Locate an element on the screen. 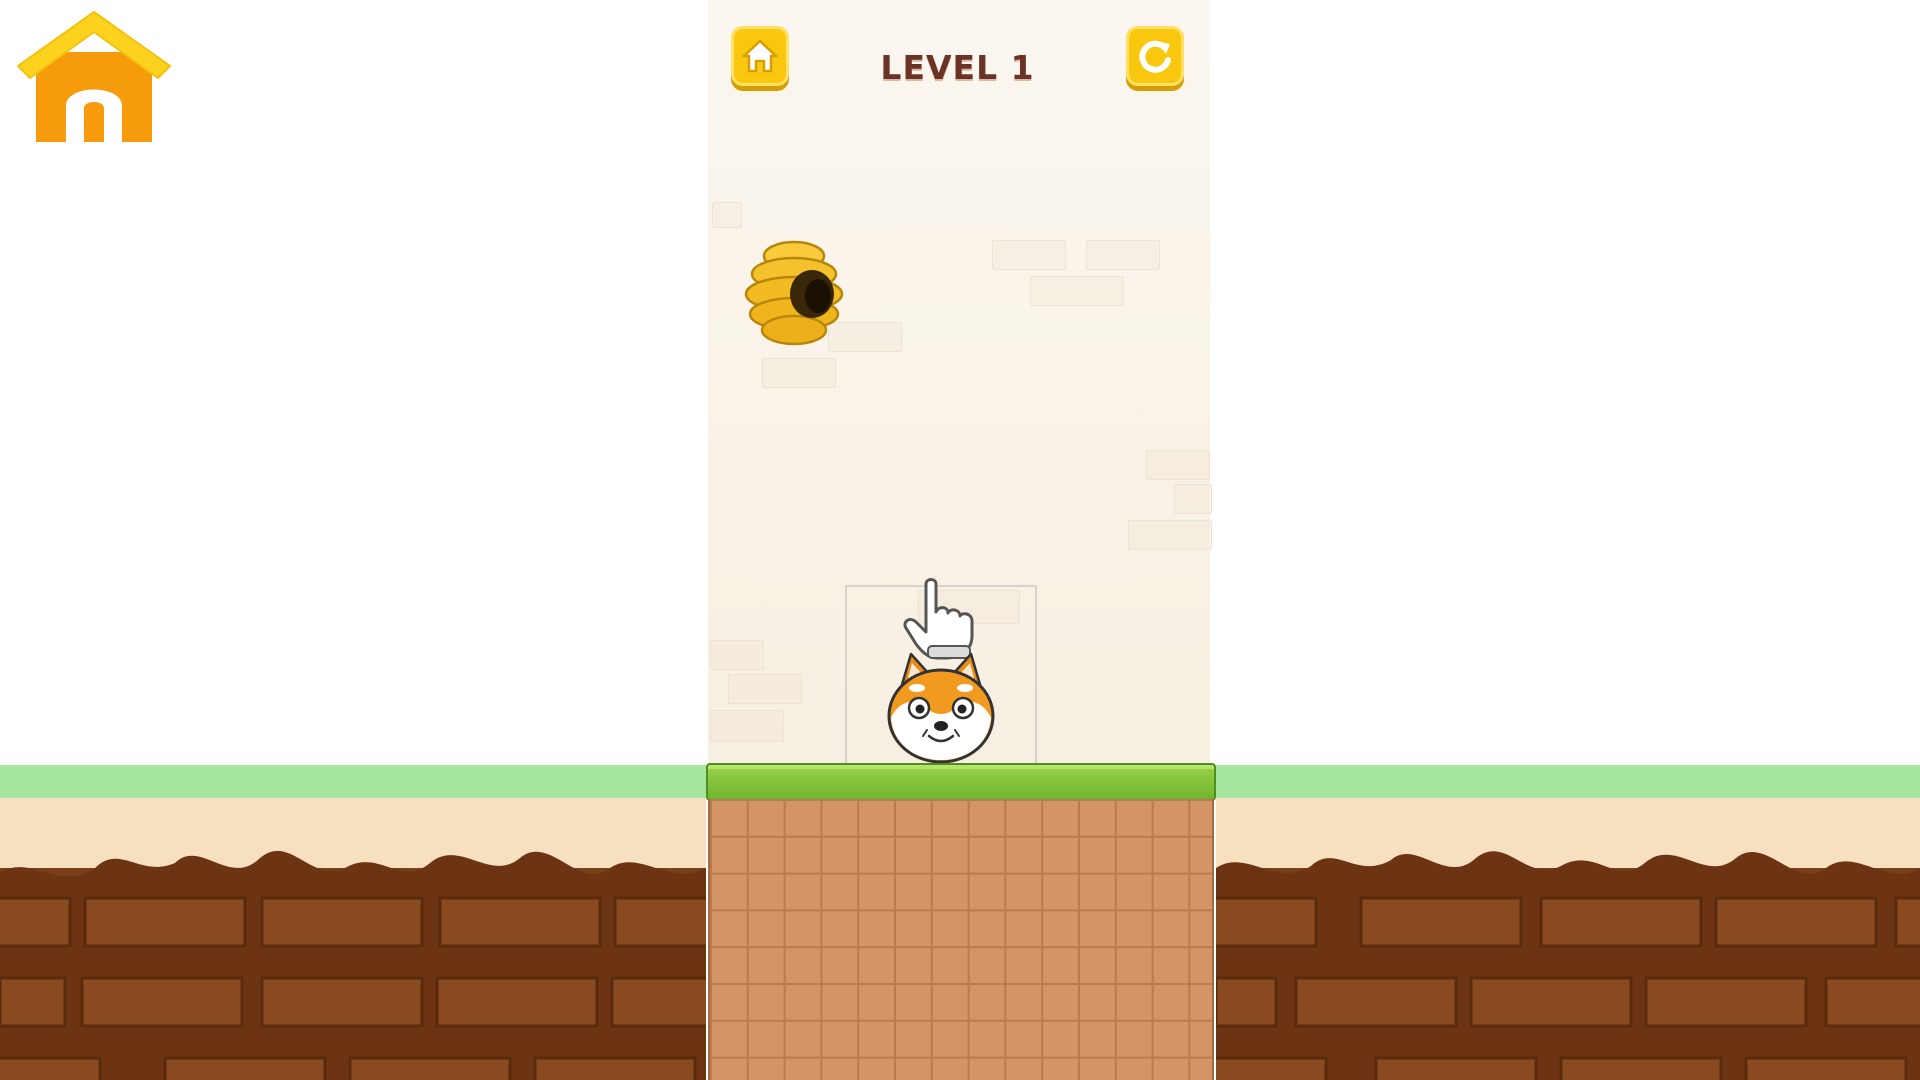  home-icon is located at coordinates (760, 56).